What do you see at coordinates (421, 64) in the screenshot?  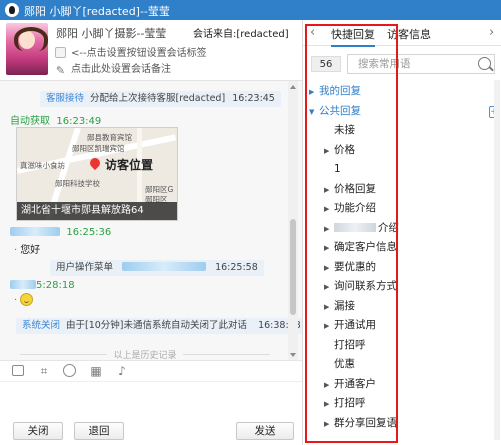 I see `quick-reply-search-input: 搜索常用语` at bounding box center [421, 64].